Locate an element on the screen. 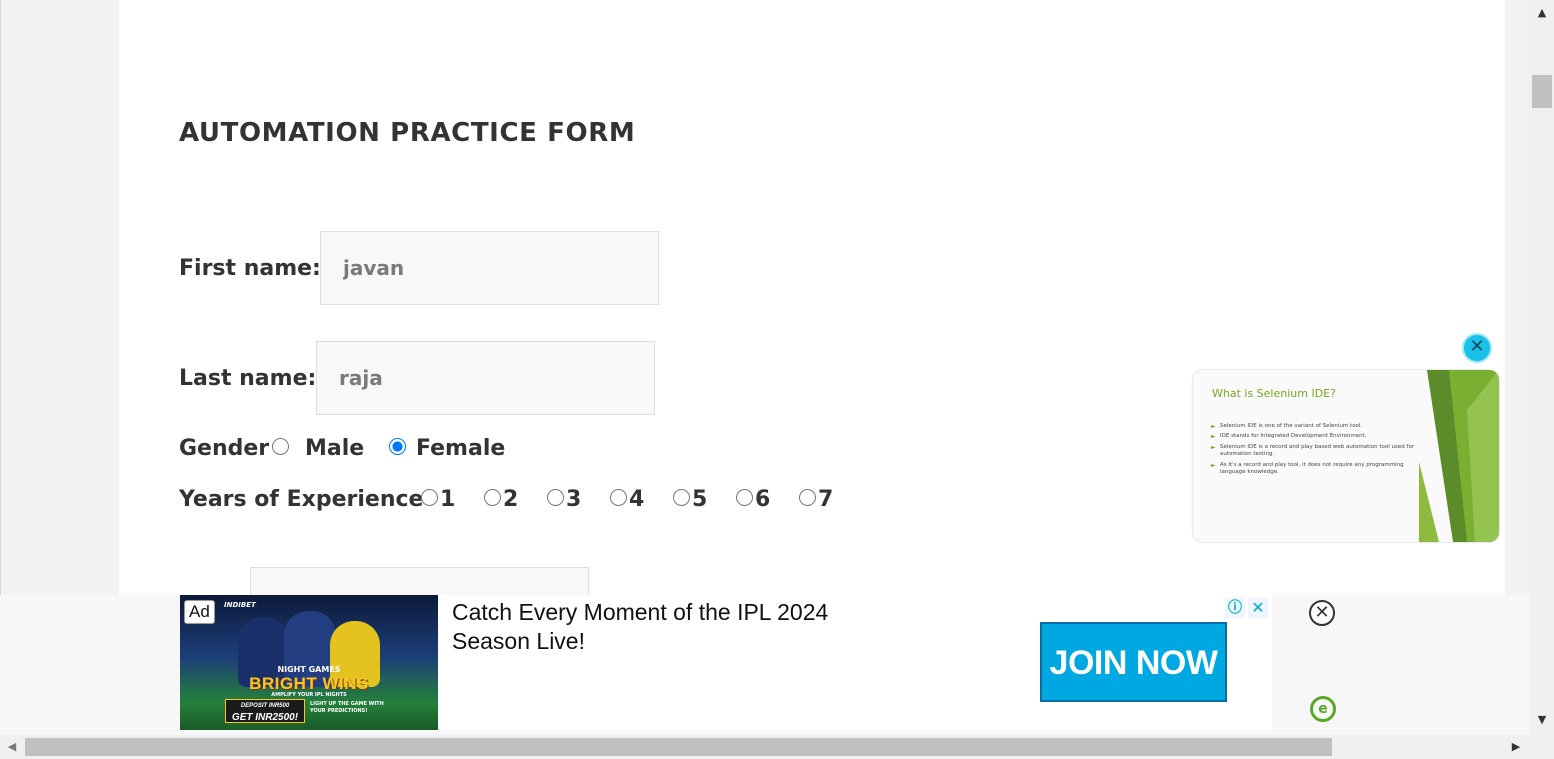  experience-option-4-label: 4 is located at coordinates (637, 499).